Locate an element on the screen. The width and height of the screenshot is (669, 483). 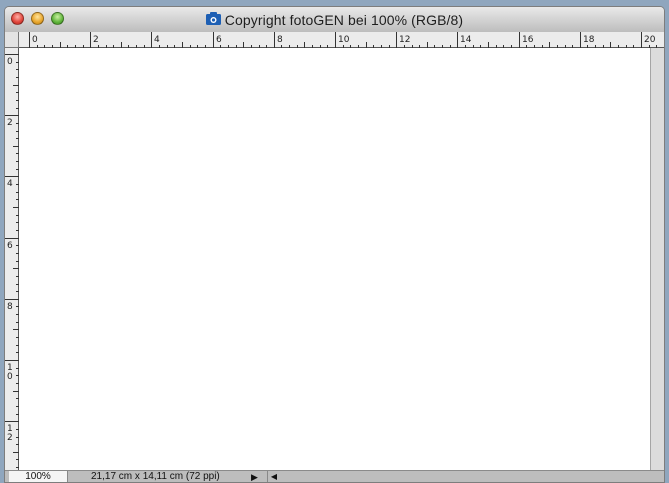
ruler-label-h: 2 is located at coordinates (96, 40).